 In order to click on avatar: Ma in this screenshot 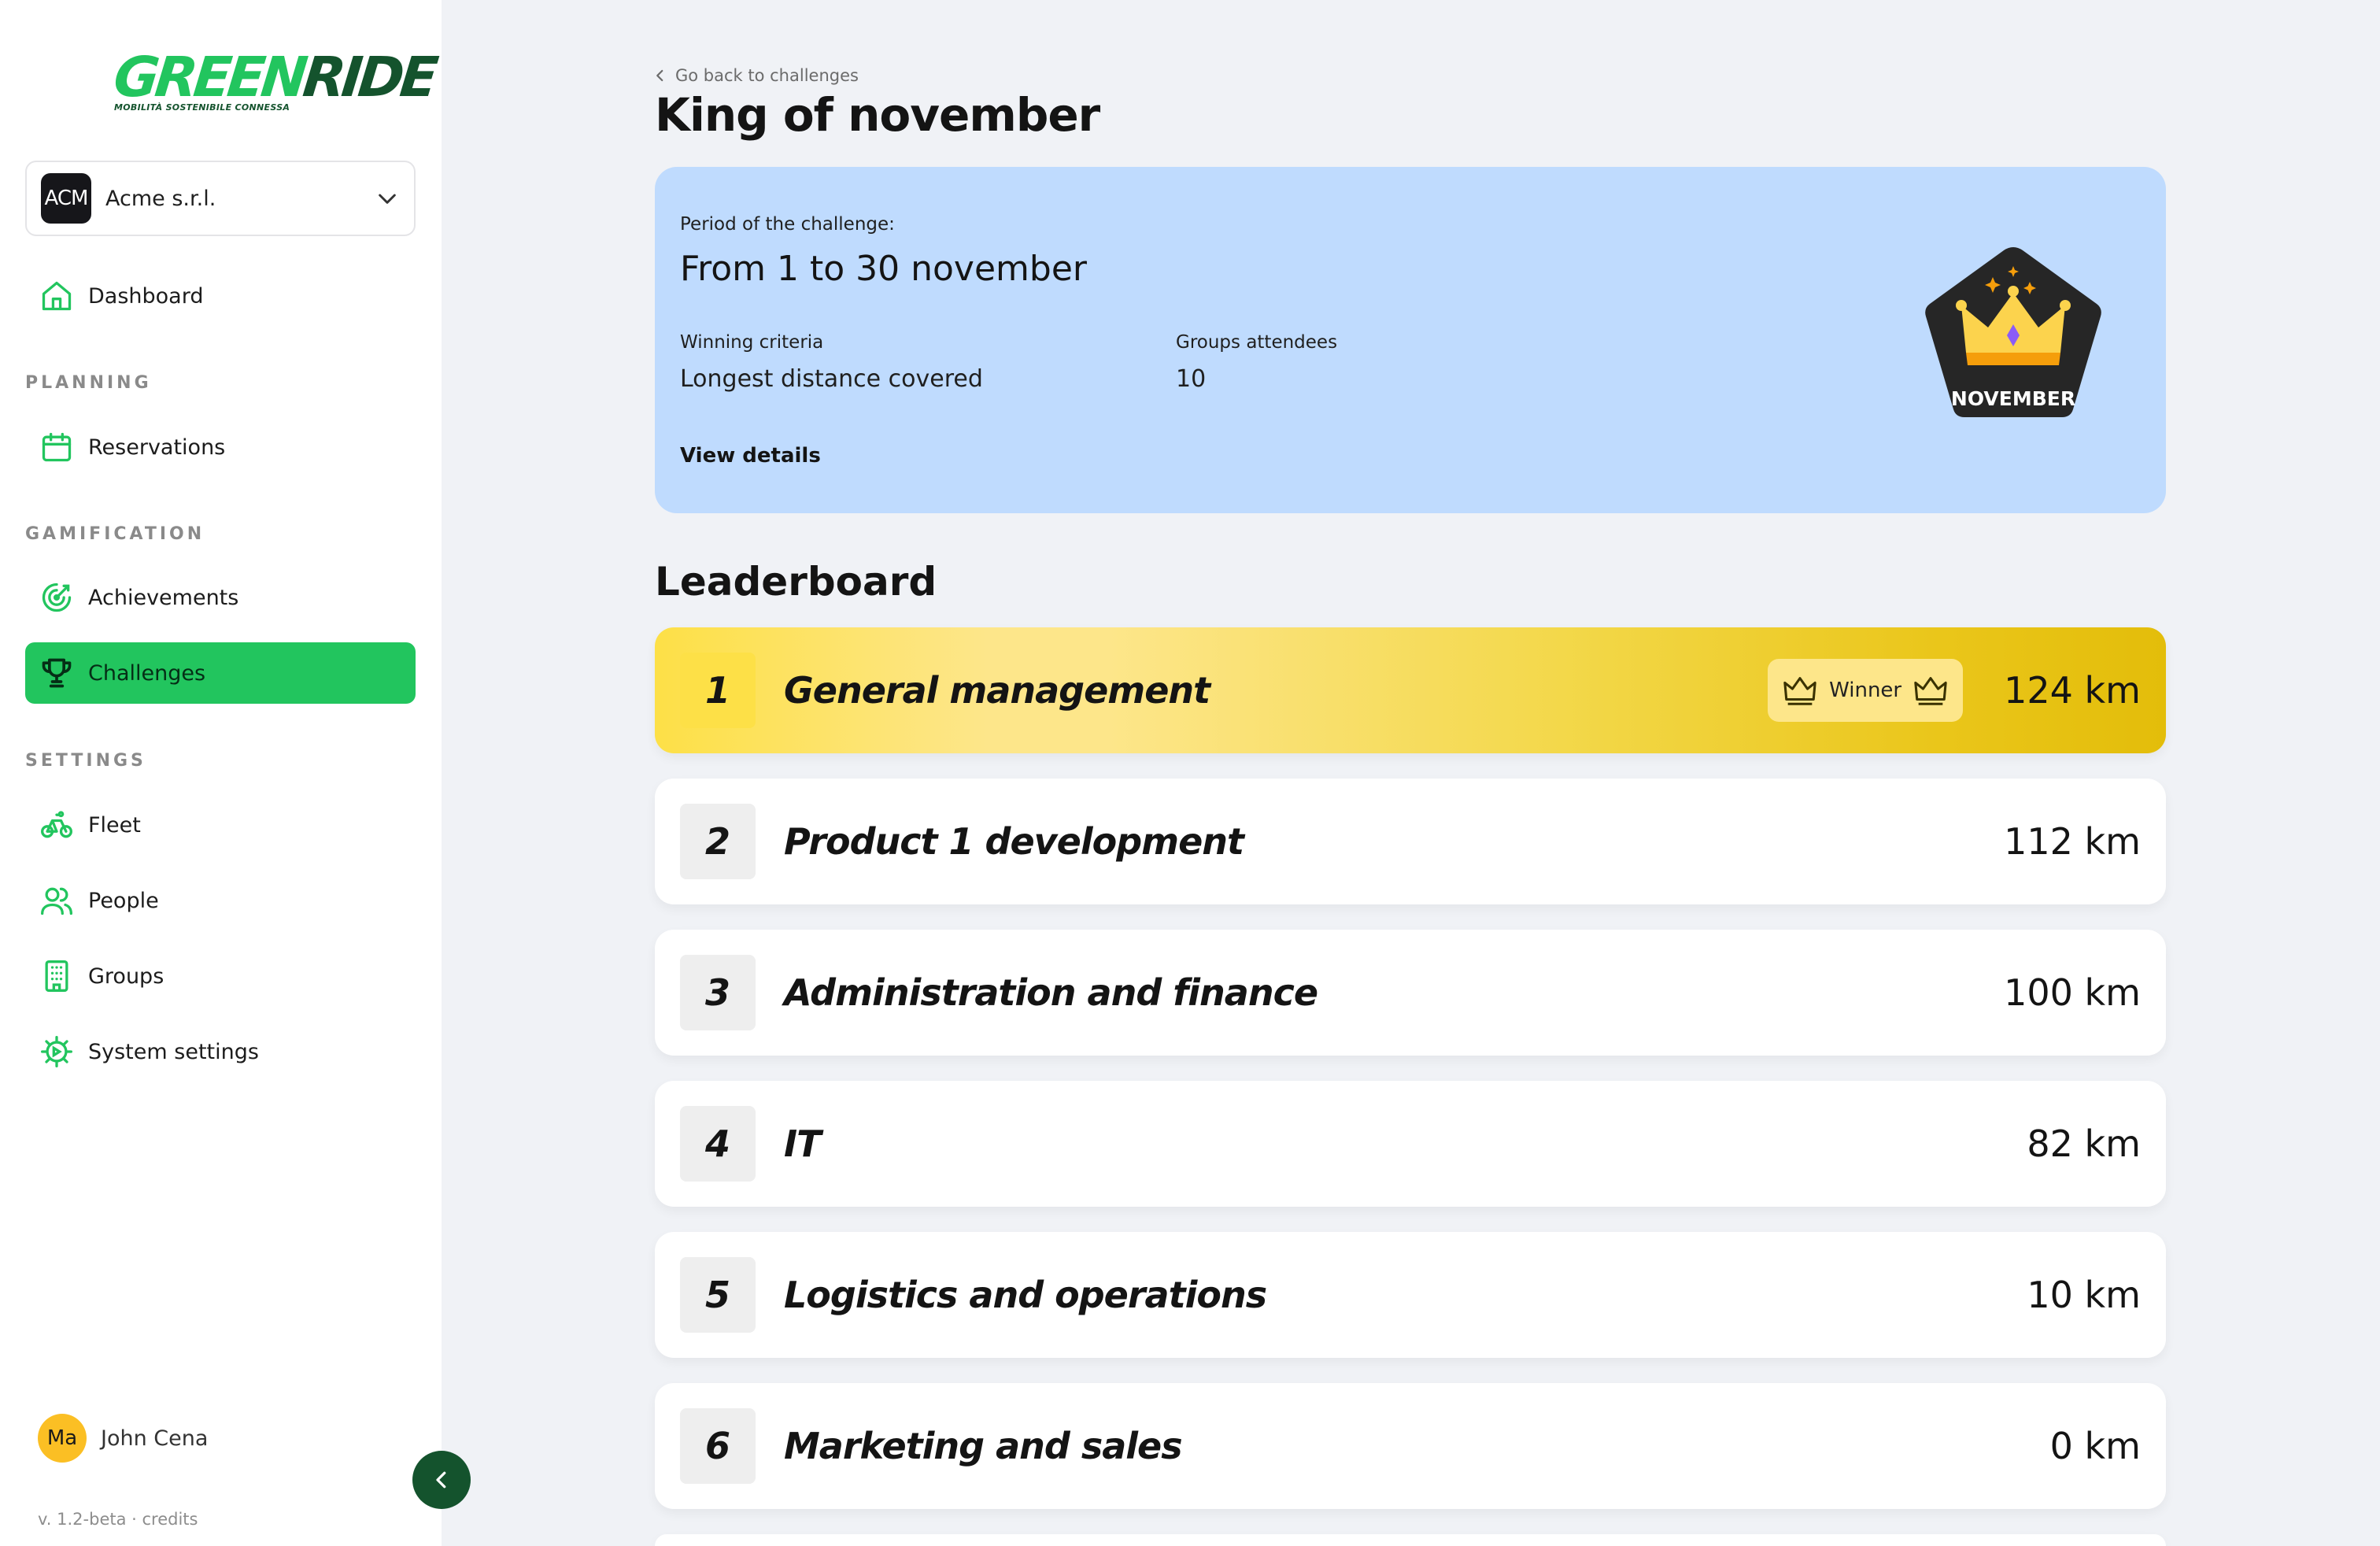, I will do `click(62, 1438)`.